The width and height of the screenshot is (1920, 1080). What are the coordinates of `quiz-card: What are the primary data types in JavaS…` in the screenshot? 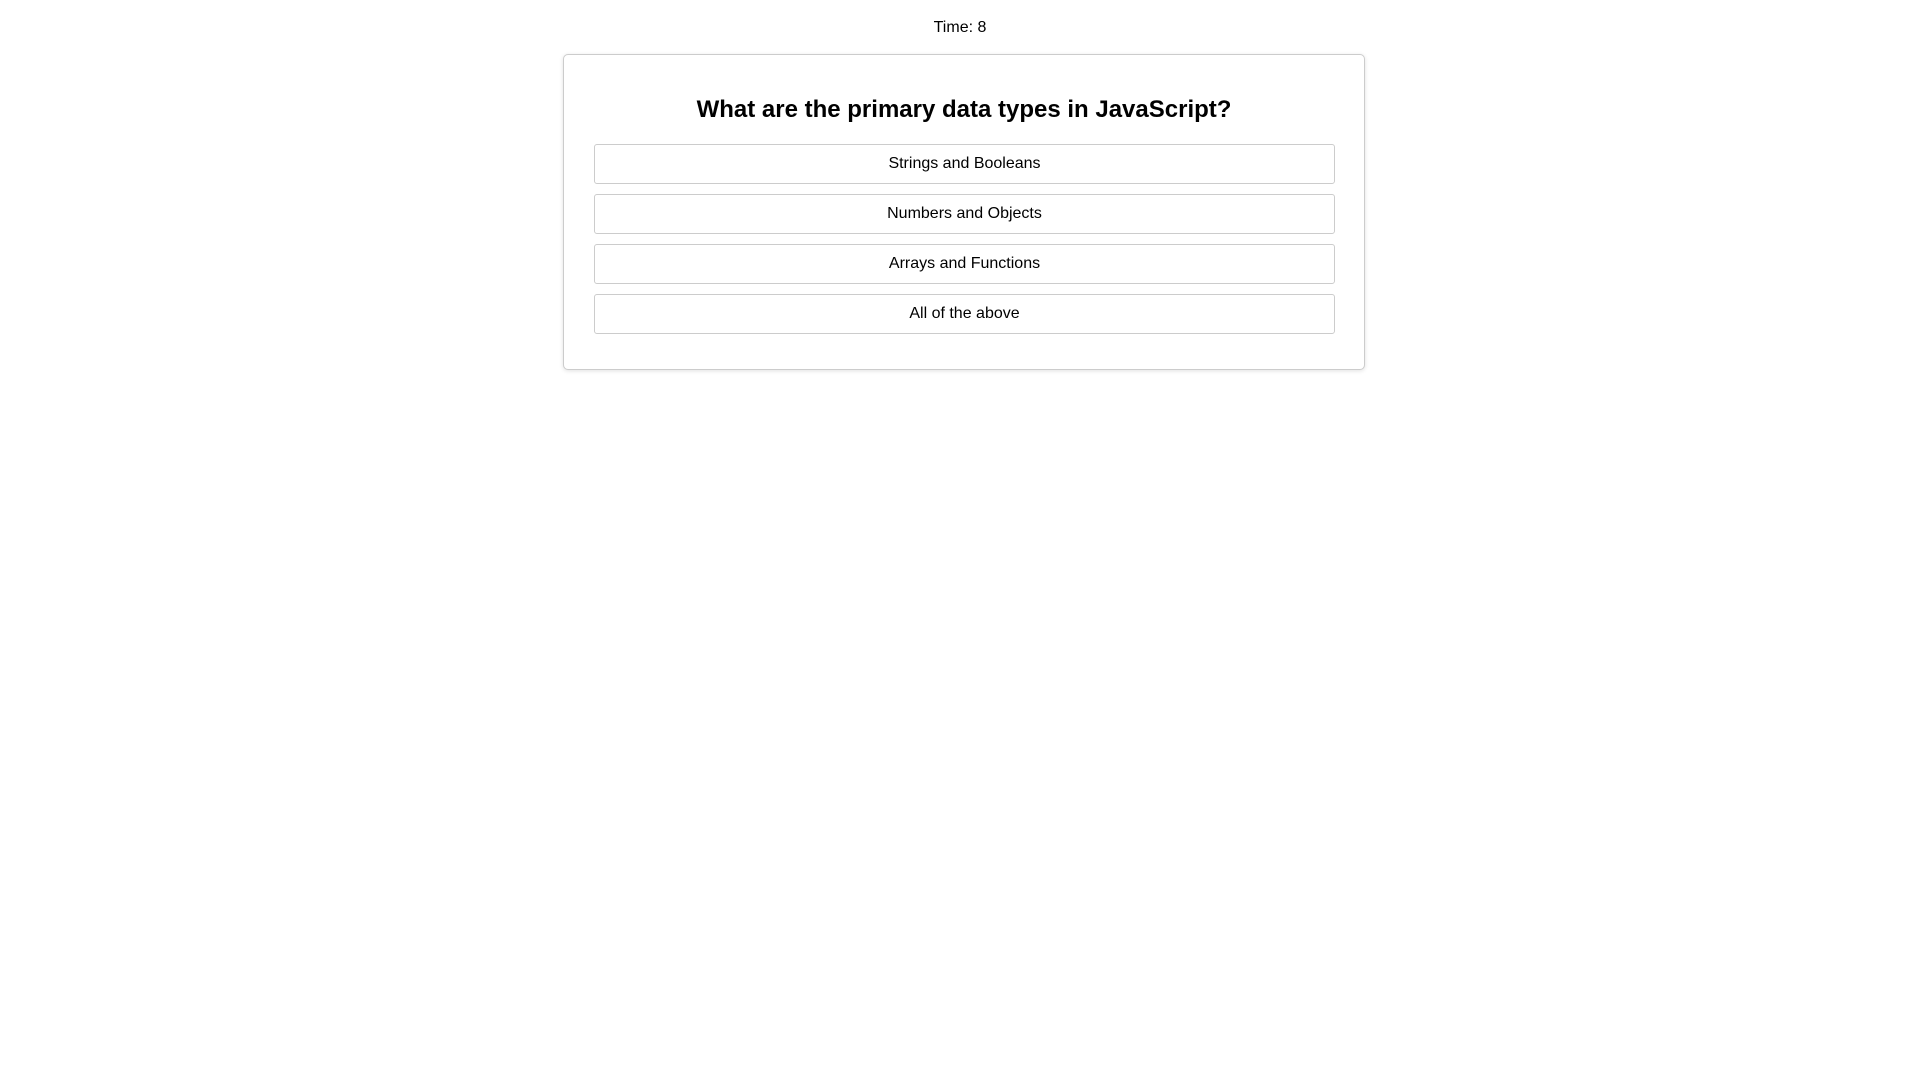 It's located at (964, 212).